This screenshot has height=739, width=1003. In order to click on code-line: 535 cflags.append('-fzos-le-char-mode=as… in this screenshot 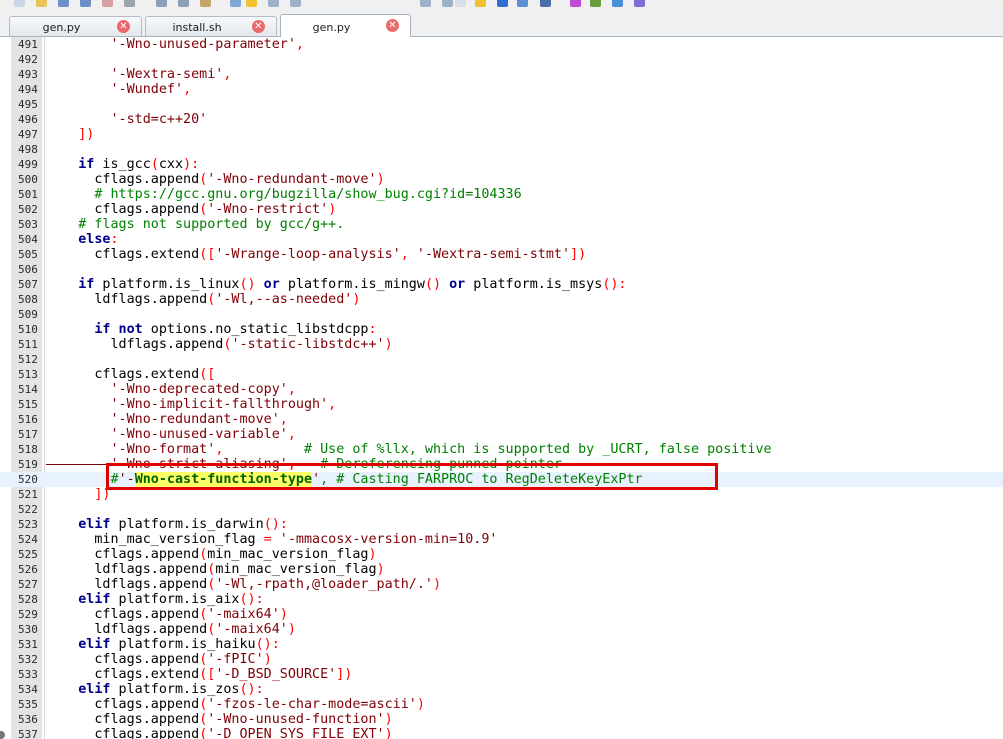, I will do `click(501, 704)`.